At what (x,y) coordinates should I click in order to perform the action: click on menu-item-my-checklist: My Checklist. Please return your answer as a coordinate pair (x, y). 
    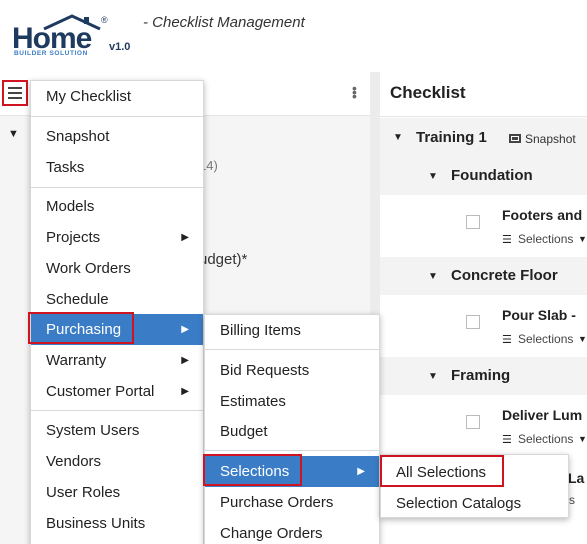
    Looking at the image, I should click on (117, 96).